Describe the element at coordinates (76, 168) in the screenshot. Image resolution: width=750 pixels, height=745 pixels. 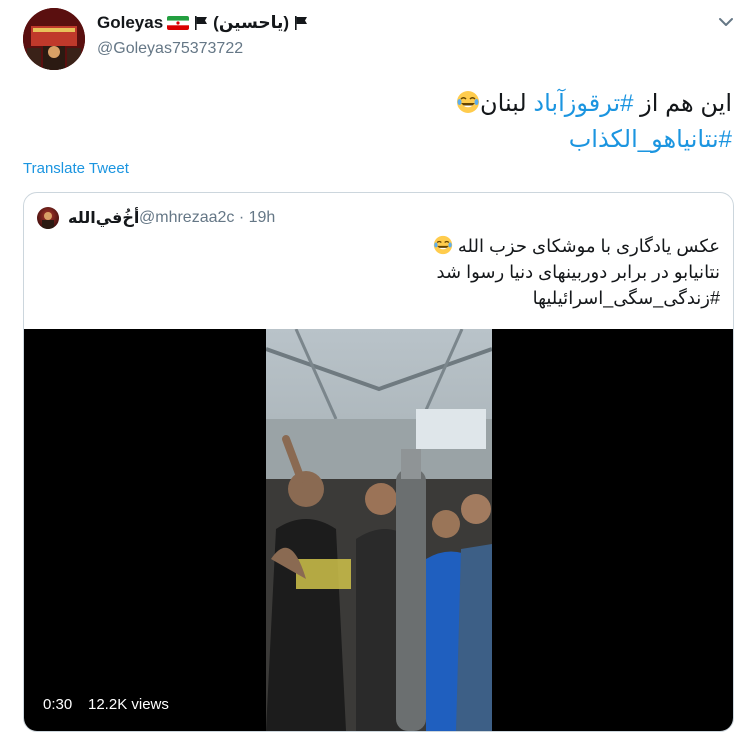
I see `translate-tweet-link: Translate Tweet` at that location.